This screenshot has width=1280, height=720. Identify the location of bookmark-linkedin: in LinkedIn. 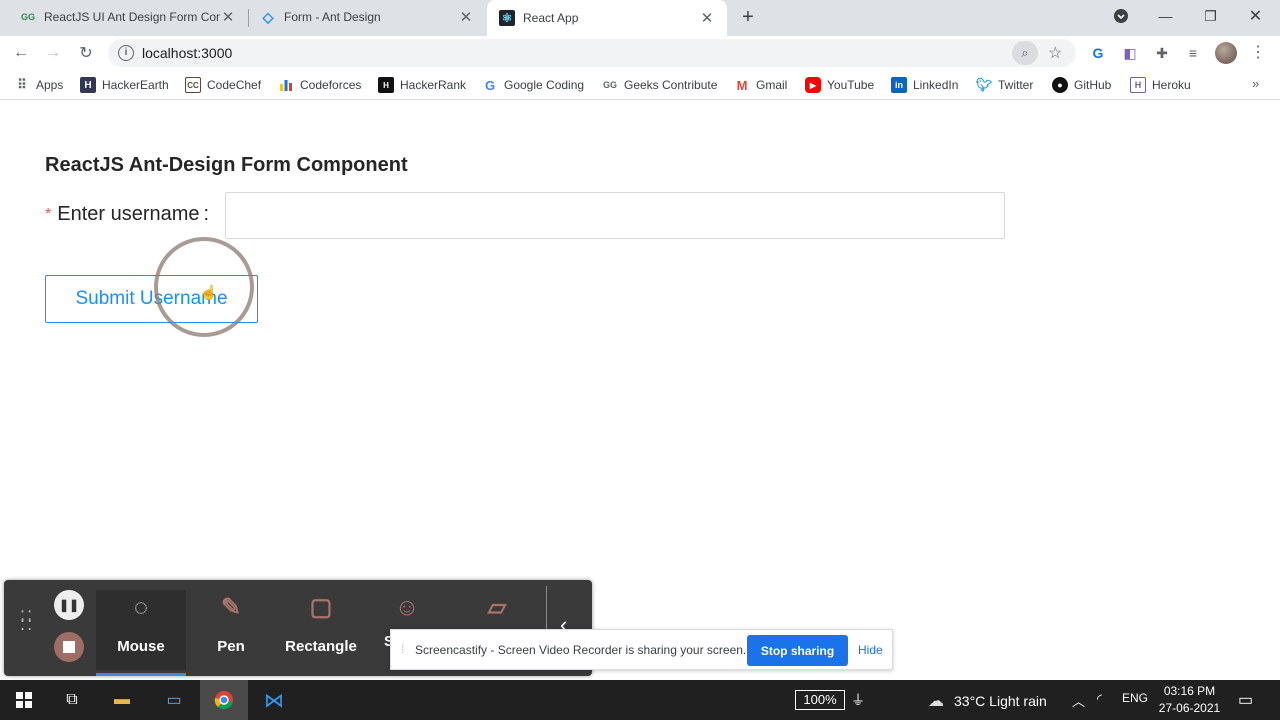
(924, 85).